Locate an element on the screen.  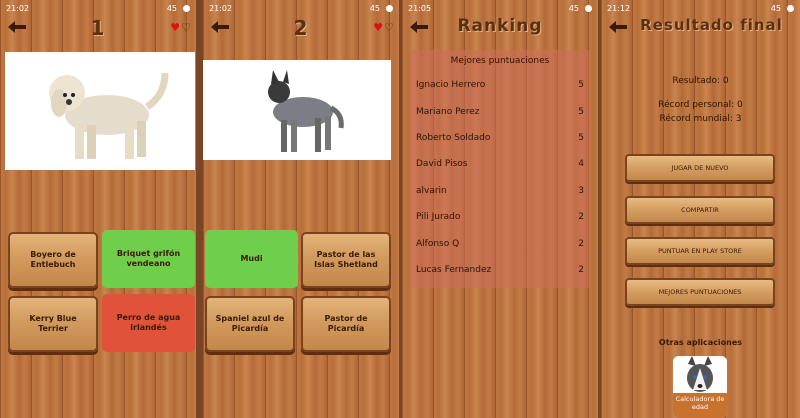
share-button: COMPARTIR is located at coordinates (700, 210).